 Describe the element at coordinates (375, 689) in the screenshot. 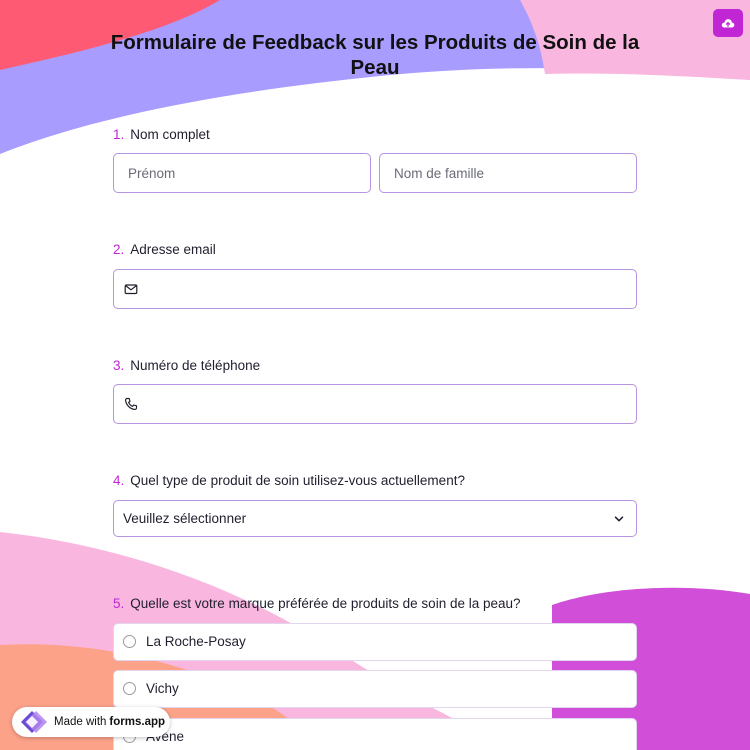

I see `brand-option: Vichy` at that location.